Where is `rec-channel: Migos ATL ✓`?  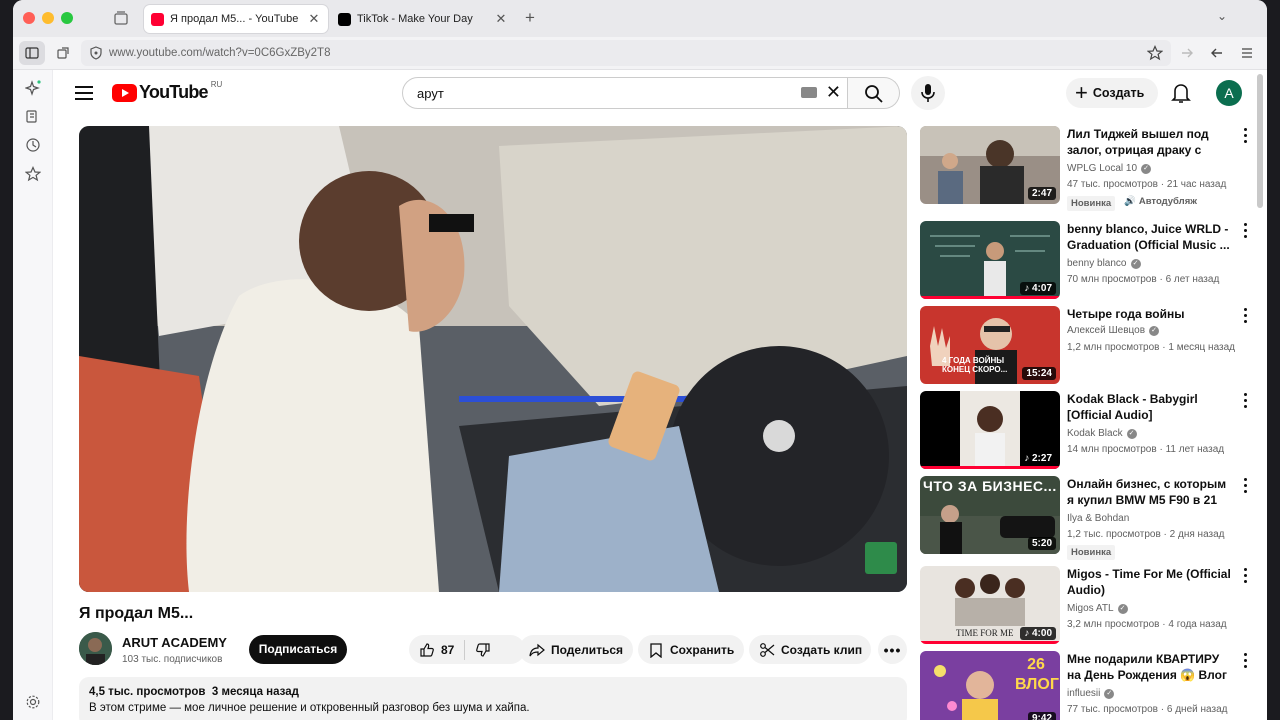 rec-channel: Migos ATL ✓ is located at coordinates (1097, 608).